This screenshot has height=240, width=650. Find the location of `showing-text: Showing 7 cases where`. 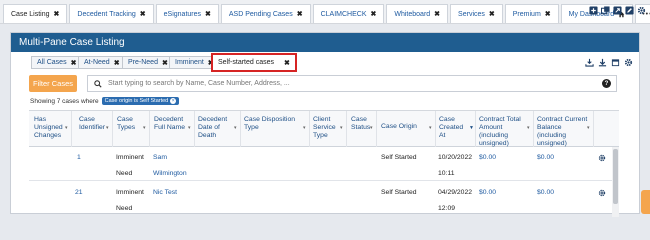

showing-text: Showing 7 cases where is located at coordinates (64, 101).